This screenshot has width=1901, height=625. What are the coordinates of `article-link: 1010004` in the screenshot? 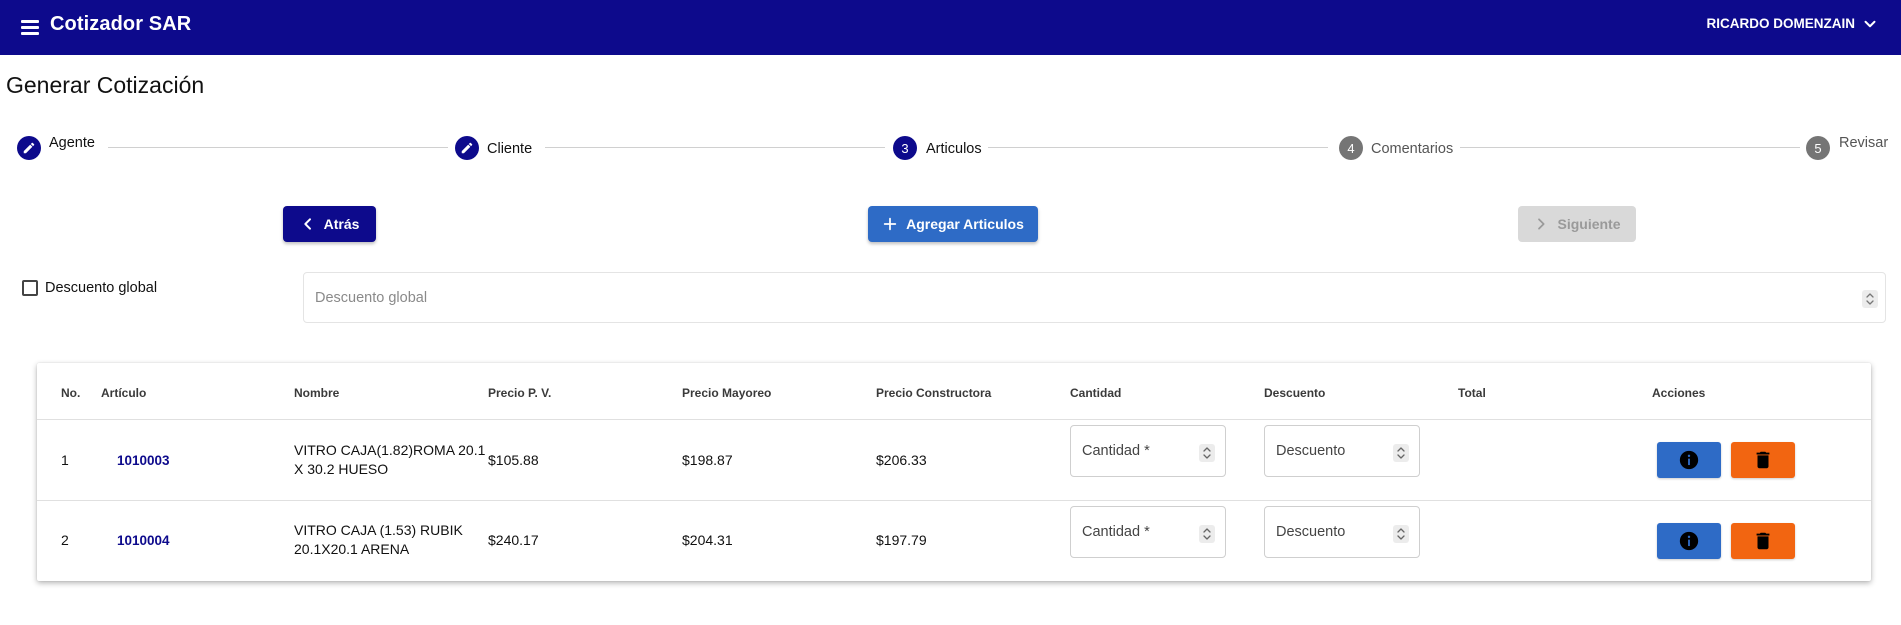 It's located at (143, 540).